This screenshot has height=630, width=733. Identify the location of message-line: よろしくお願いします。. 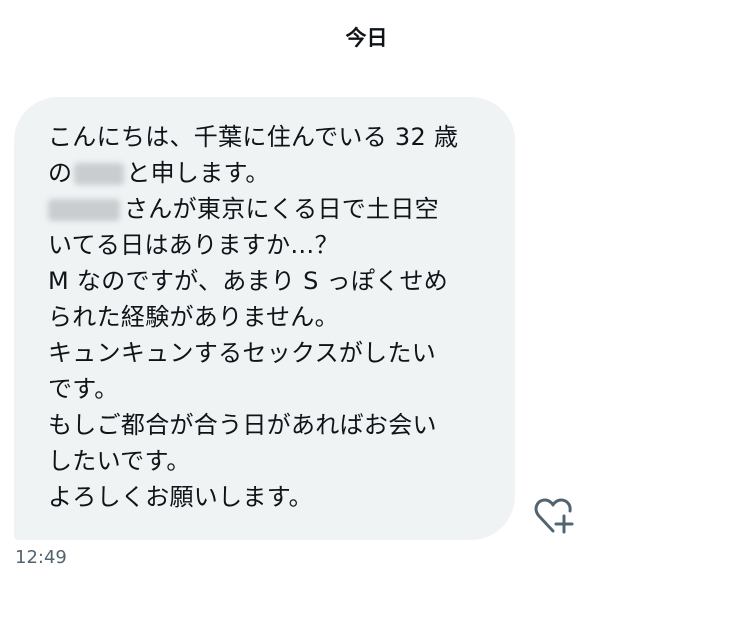
(180, 497).